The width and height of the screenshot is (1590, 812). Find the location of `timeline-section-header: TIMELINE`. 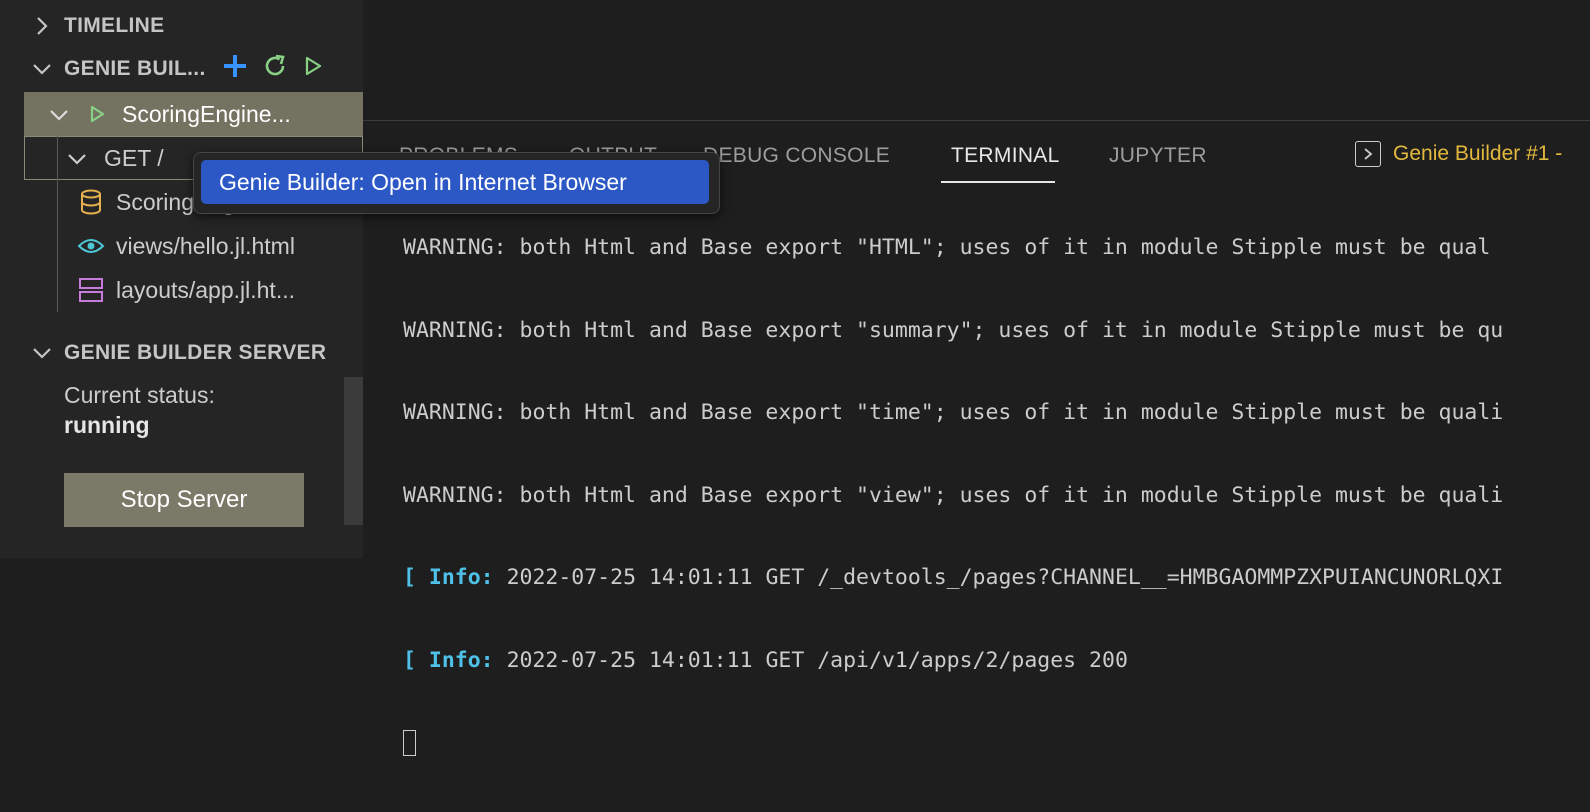

timeline-section-header: TIMELINE is located at coordinates (181, 26).